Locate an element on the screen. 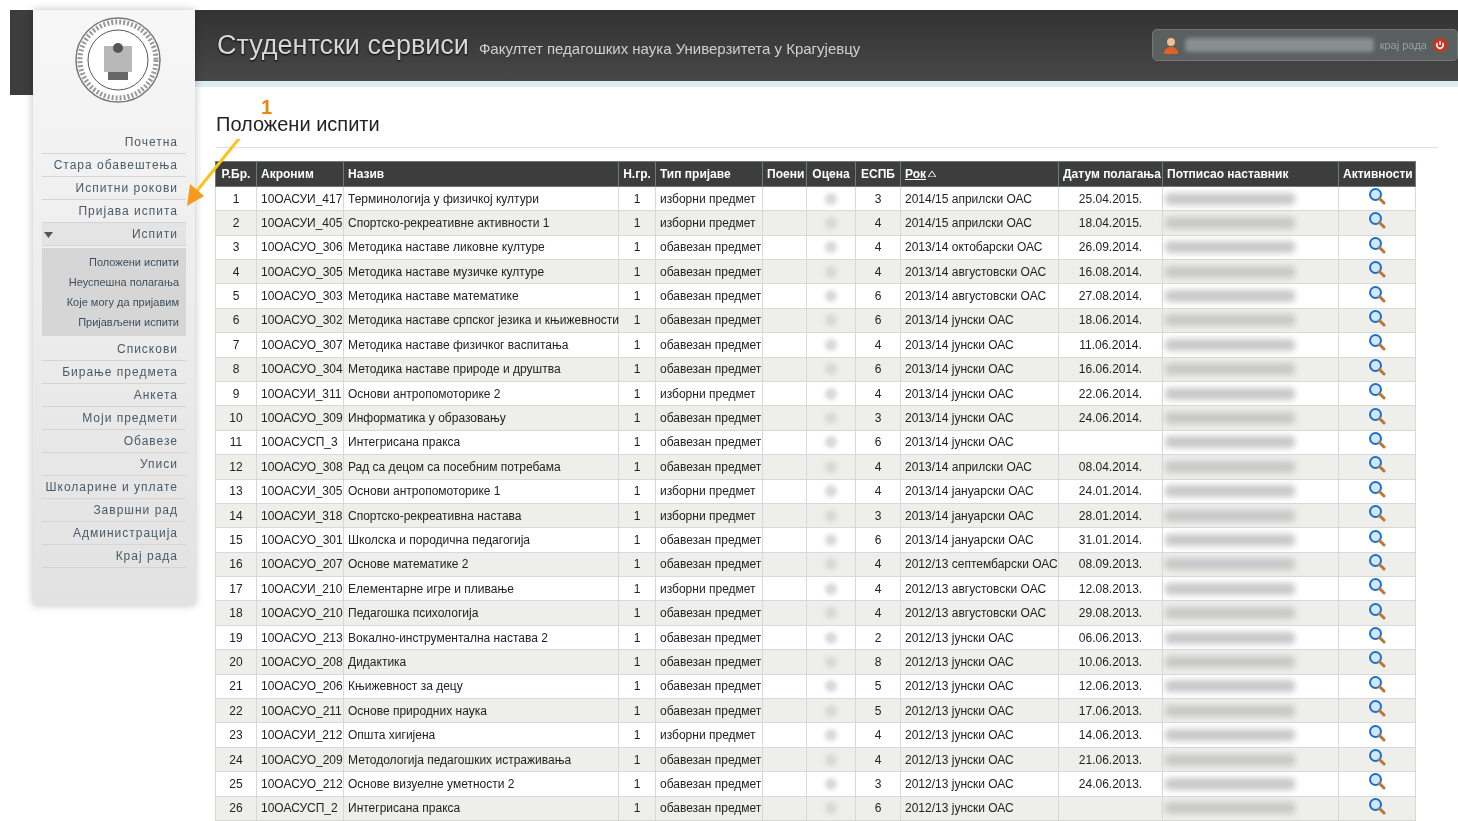  table-cell: 2013/14 априлски ОАС is located at coordinates (969, 466).